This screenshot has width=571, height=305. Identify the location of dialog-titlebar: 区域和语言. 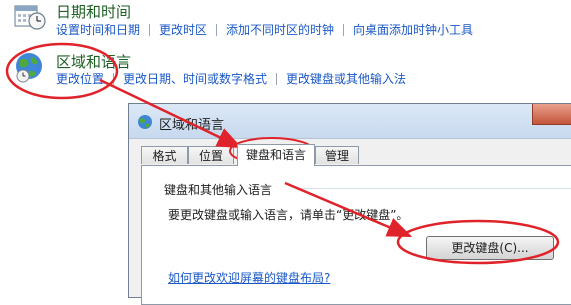
(350, 121).